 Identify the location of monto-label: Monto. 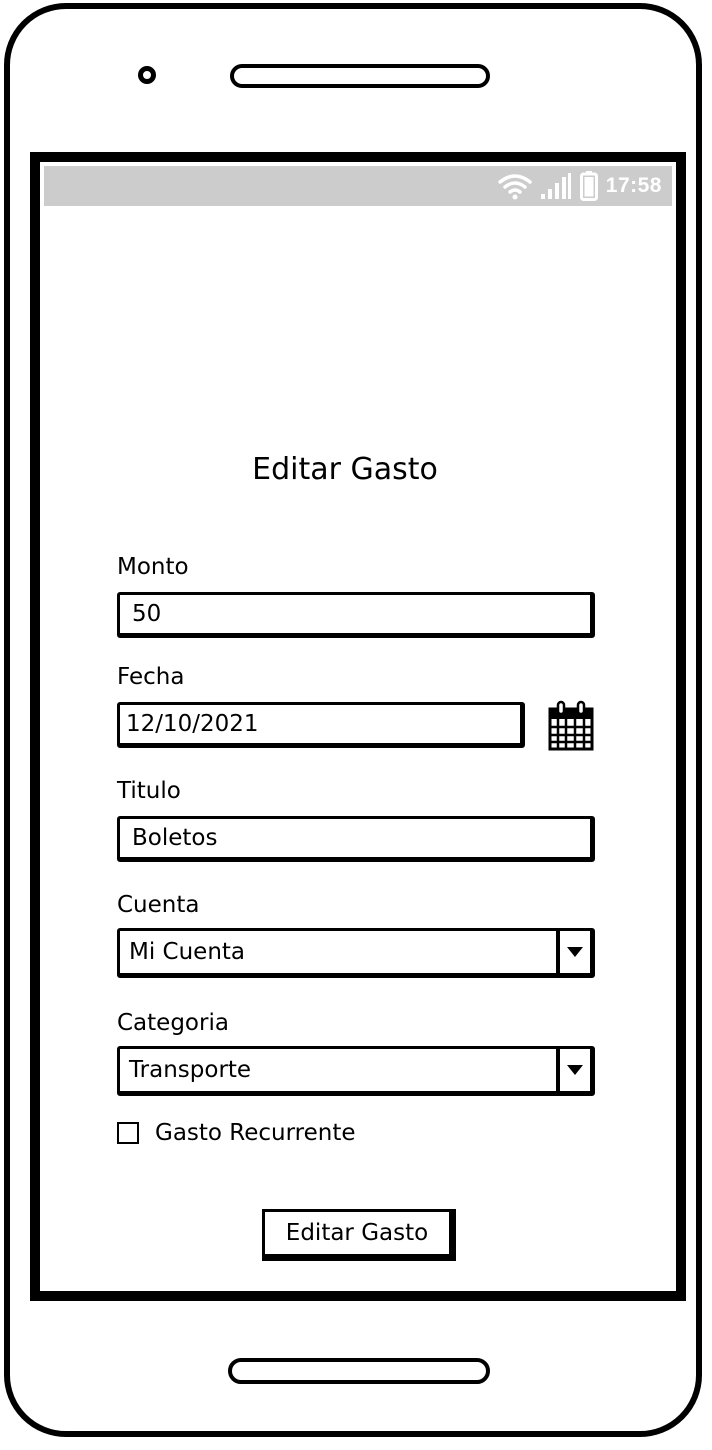
(153, 567).